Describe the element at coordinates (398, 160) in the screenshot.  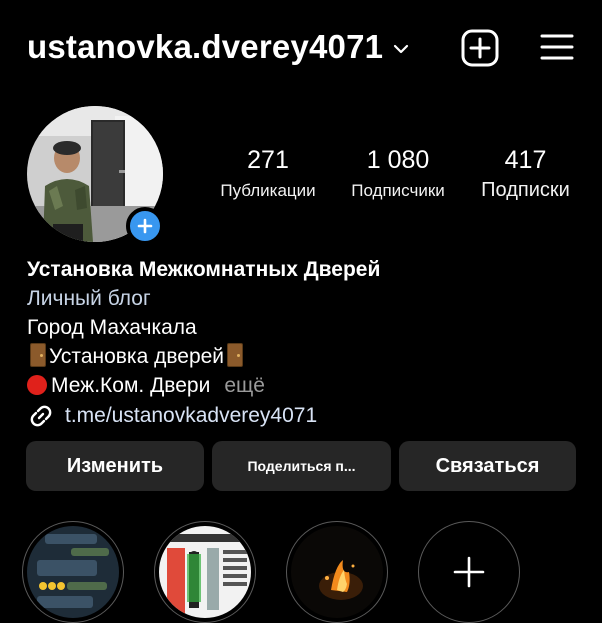
I see `followers-count: 1 080` at that location.